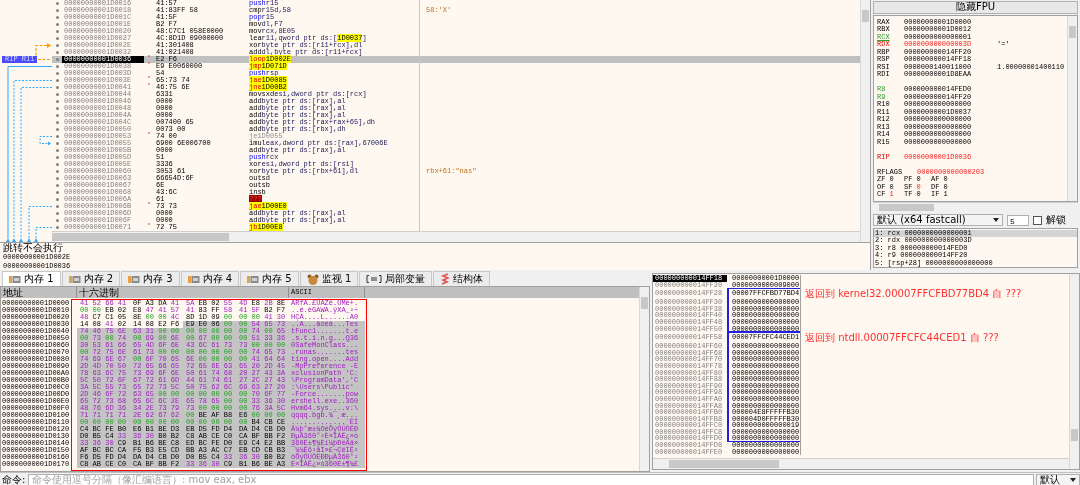 This screenshot has width=1080, height=485. What do you see at coordinates (210, 278) in the screenshot?
I see `tab: 内存 4` at bounding box center [210, 278].